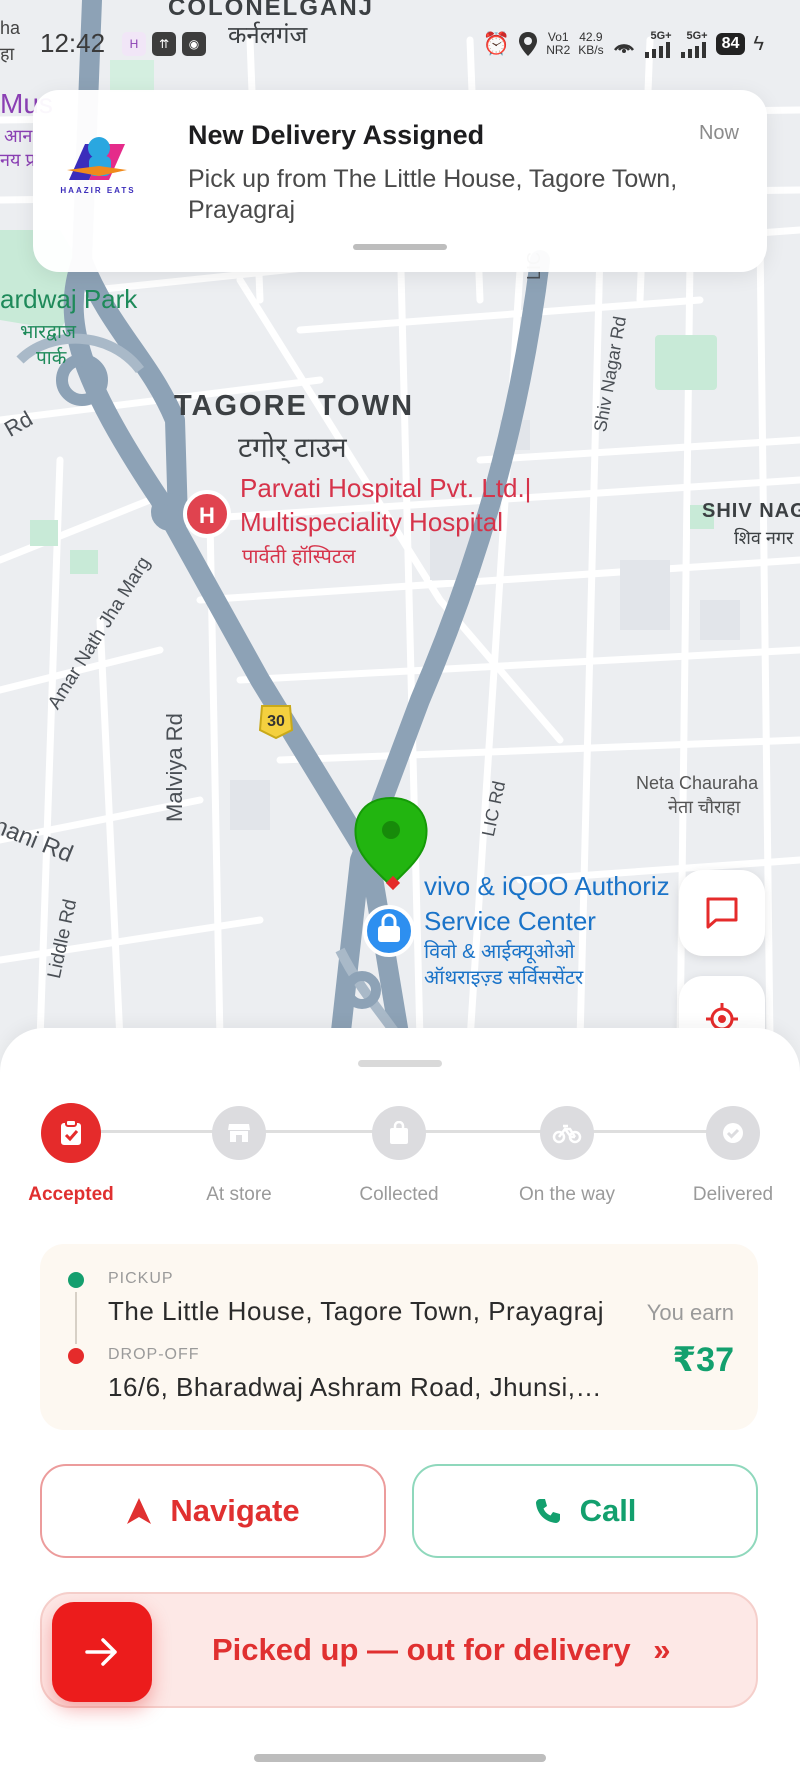  What do you see at coordinates (547, 1511) in the screenshot?
I see `phone-icon` at bounding box center [547, 1511].